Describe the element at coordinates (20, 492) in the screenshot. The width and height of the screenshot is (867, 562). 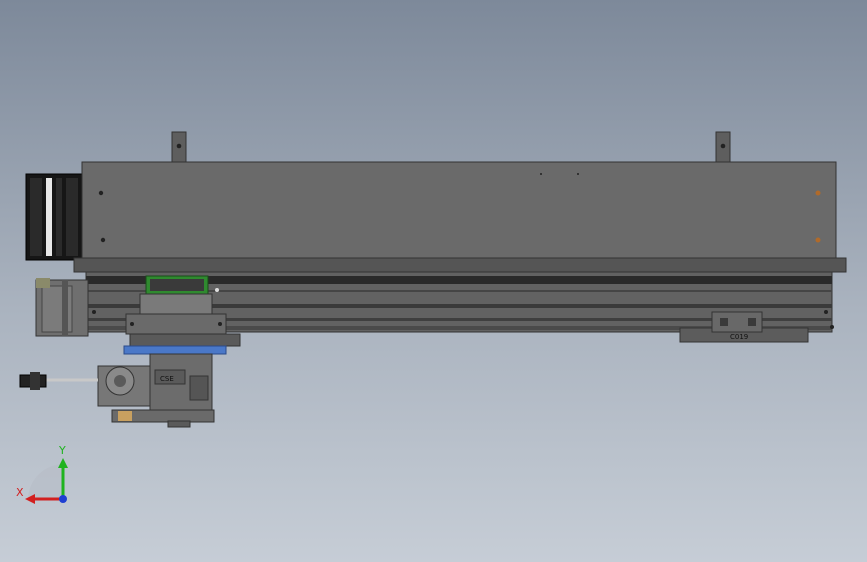
I see `x-axis-label: X` at that location.